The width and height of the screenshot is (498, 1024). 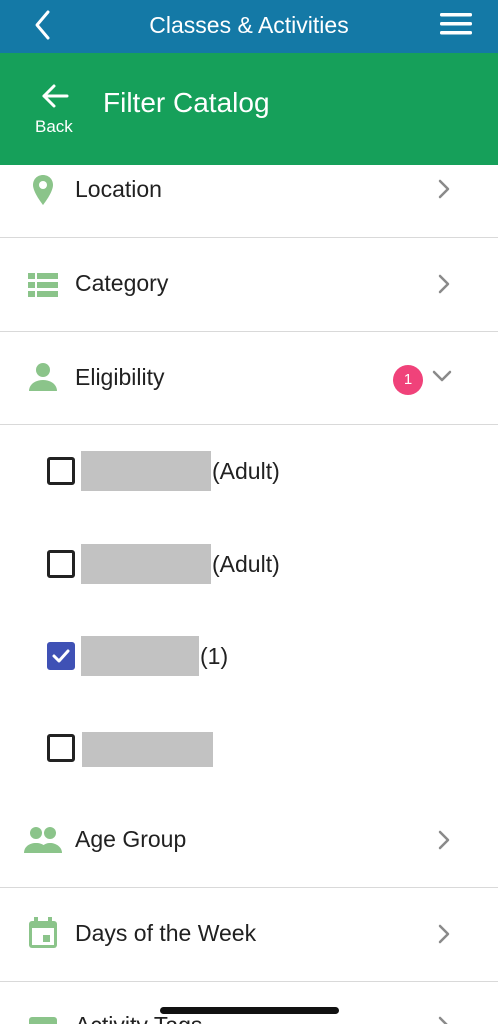 I want to click on filter-row-age-group: Age Group, so click(x=249, y=841).